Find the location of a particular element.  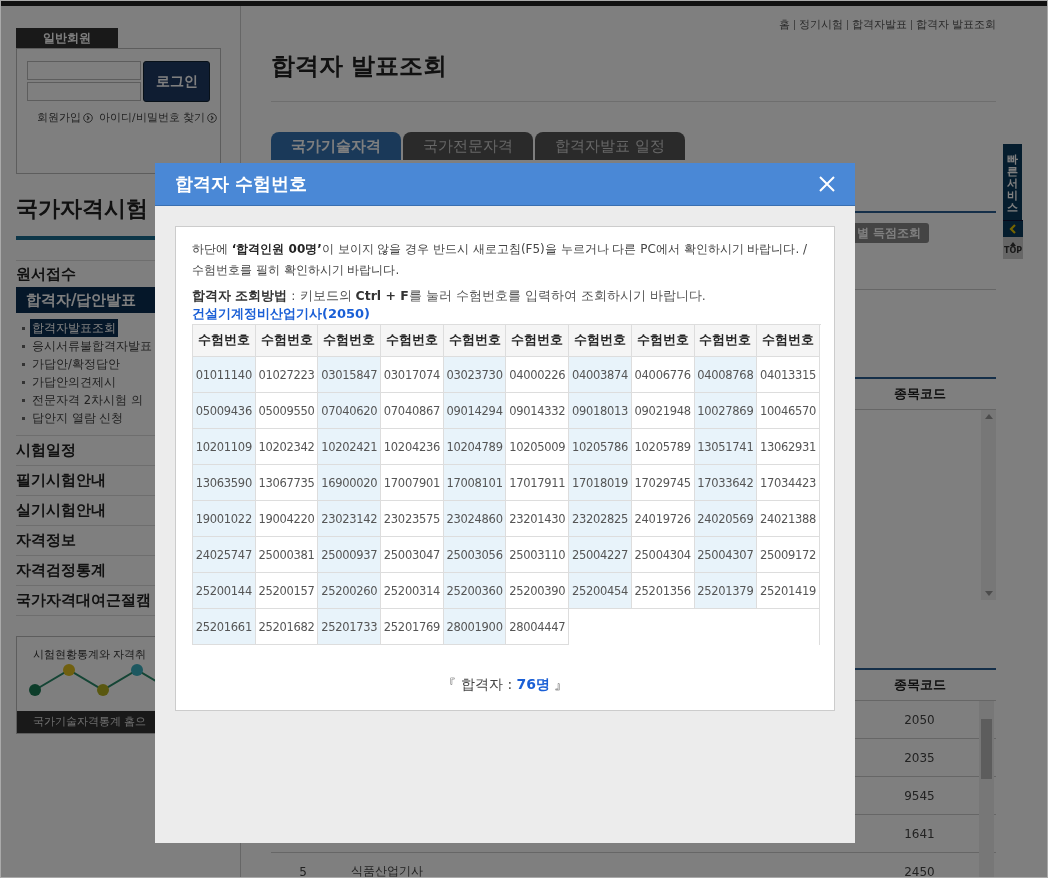

table-cell: 01027223 is located at coordinates (287, 375).